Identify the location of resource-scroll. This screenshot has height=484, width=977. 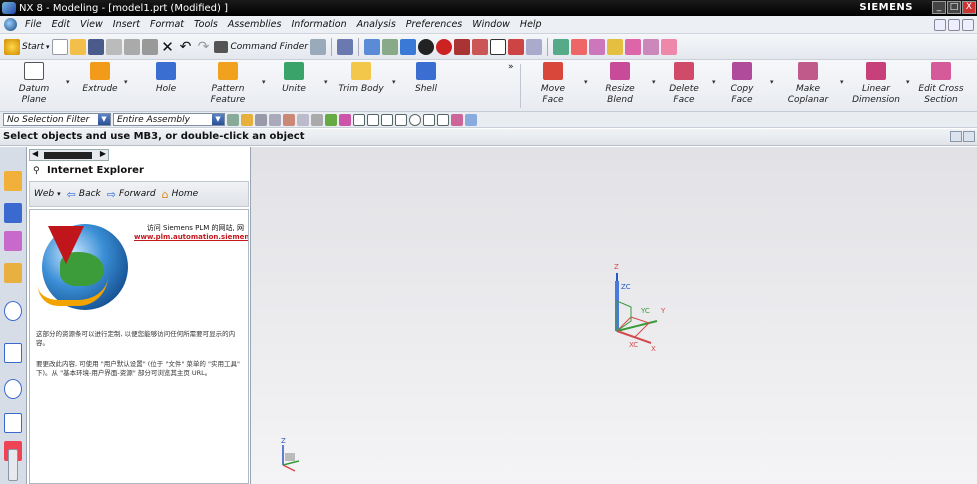
(13, 465).